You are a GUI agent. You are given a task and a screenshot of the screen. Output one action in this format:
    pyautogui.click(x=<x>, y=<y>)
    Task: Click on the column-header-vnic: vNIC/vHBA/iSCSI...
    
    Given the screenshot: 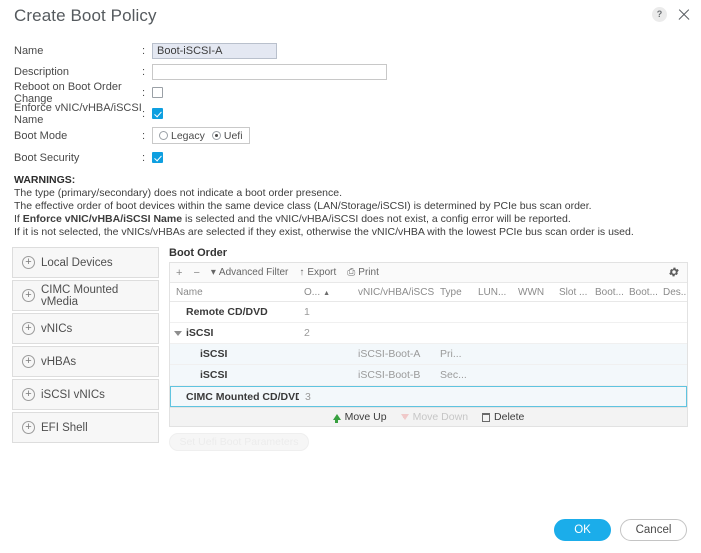 What is the action you would take?
    pyautogui.click(x=393, y=292)
    